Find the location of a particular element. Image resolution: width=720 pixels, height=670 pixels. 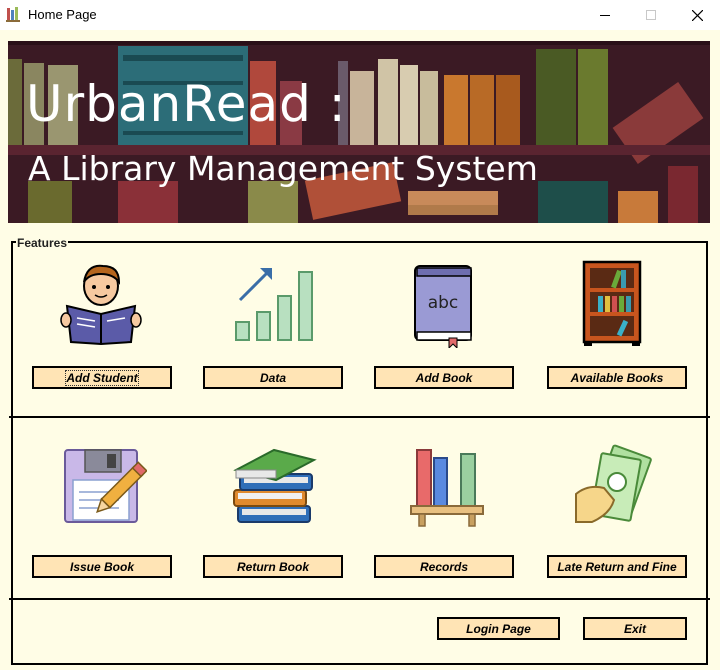

bookshelf-icon is located at coordinates (612, 303).